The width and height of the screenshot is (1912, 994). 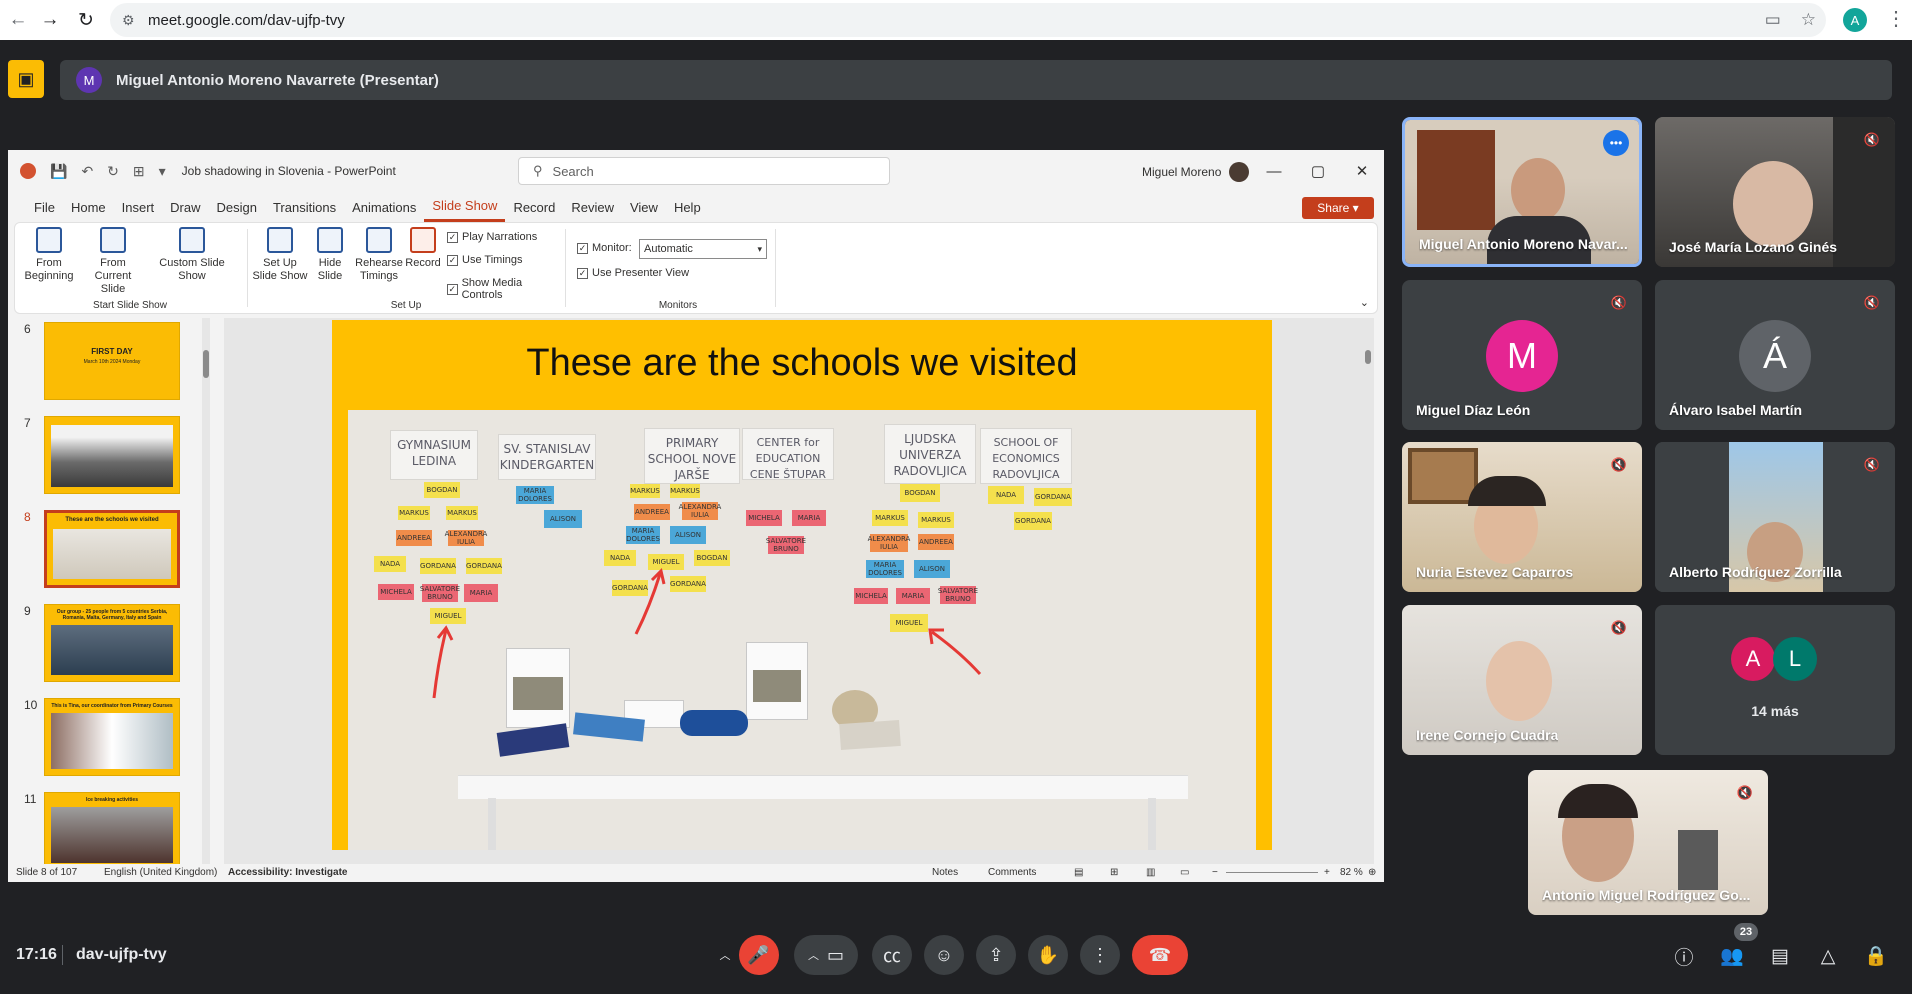 I want to click on forward-icon: →, so click(x=50, y=20).